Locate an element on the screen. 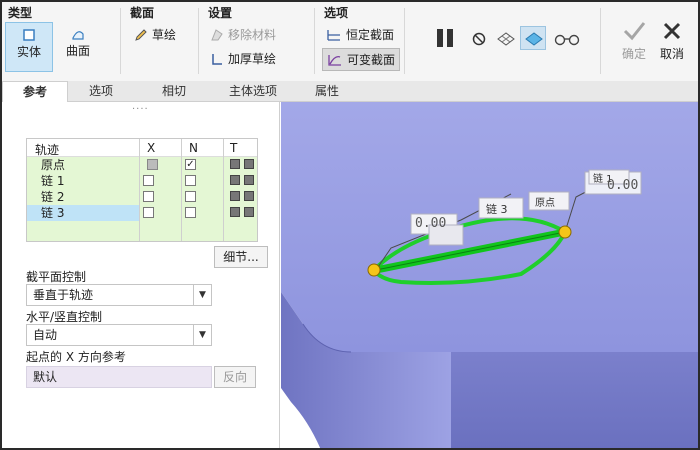 Image resolution: width=700 pixels, height=450 pixels. surface-icon is located at coordinates (78, 35).